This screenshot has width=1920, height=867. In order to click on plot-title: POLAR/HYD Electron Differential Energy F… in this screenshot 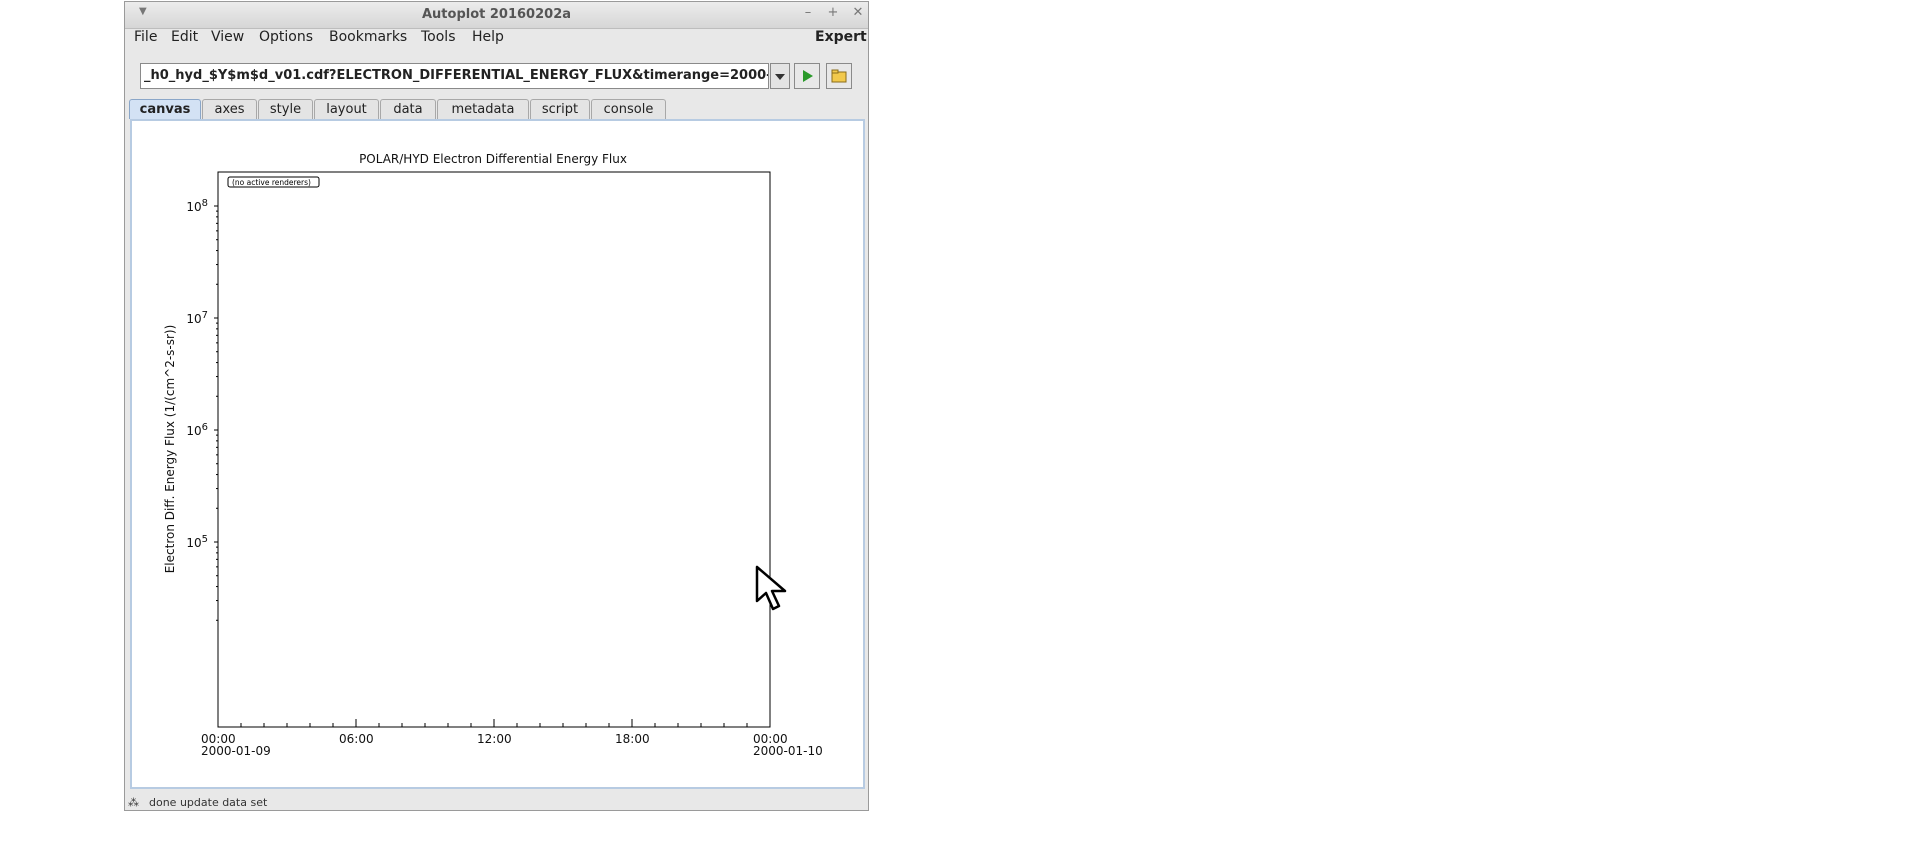, I will do `click(493, 159)`.